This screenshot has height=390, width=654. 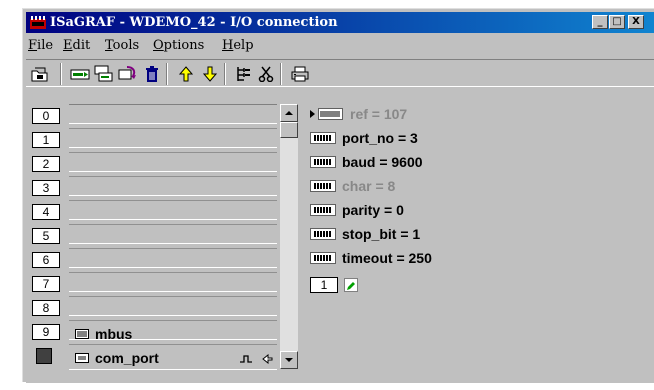 What do you see at coordinates (46, 116) in the screenshot?
I see `slot-number: 0` at bounding box center [46, 116].